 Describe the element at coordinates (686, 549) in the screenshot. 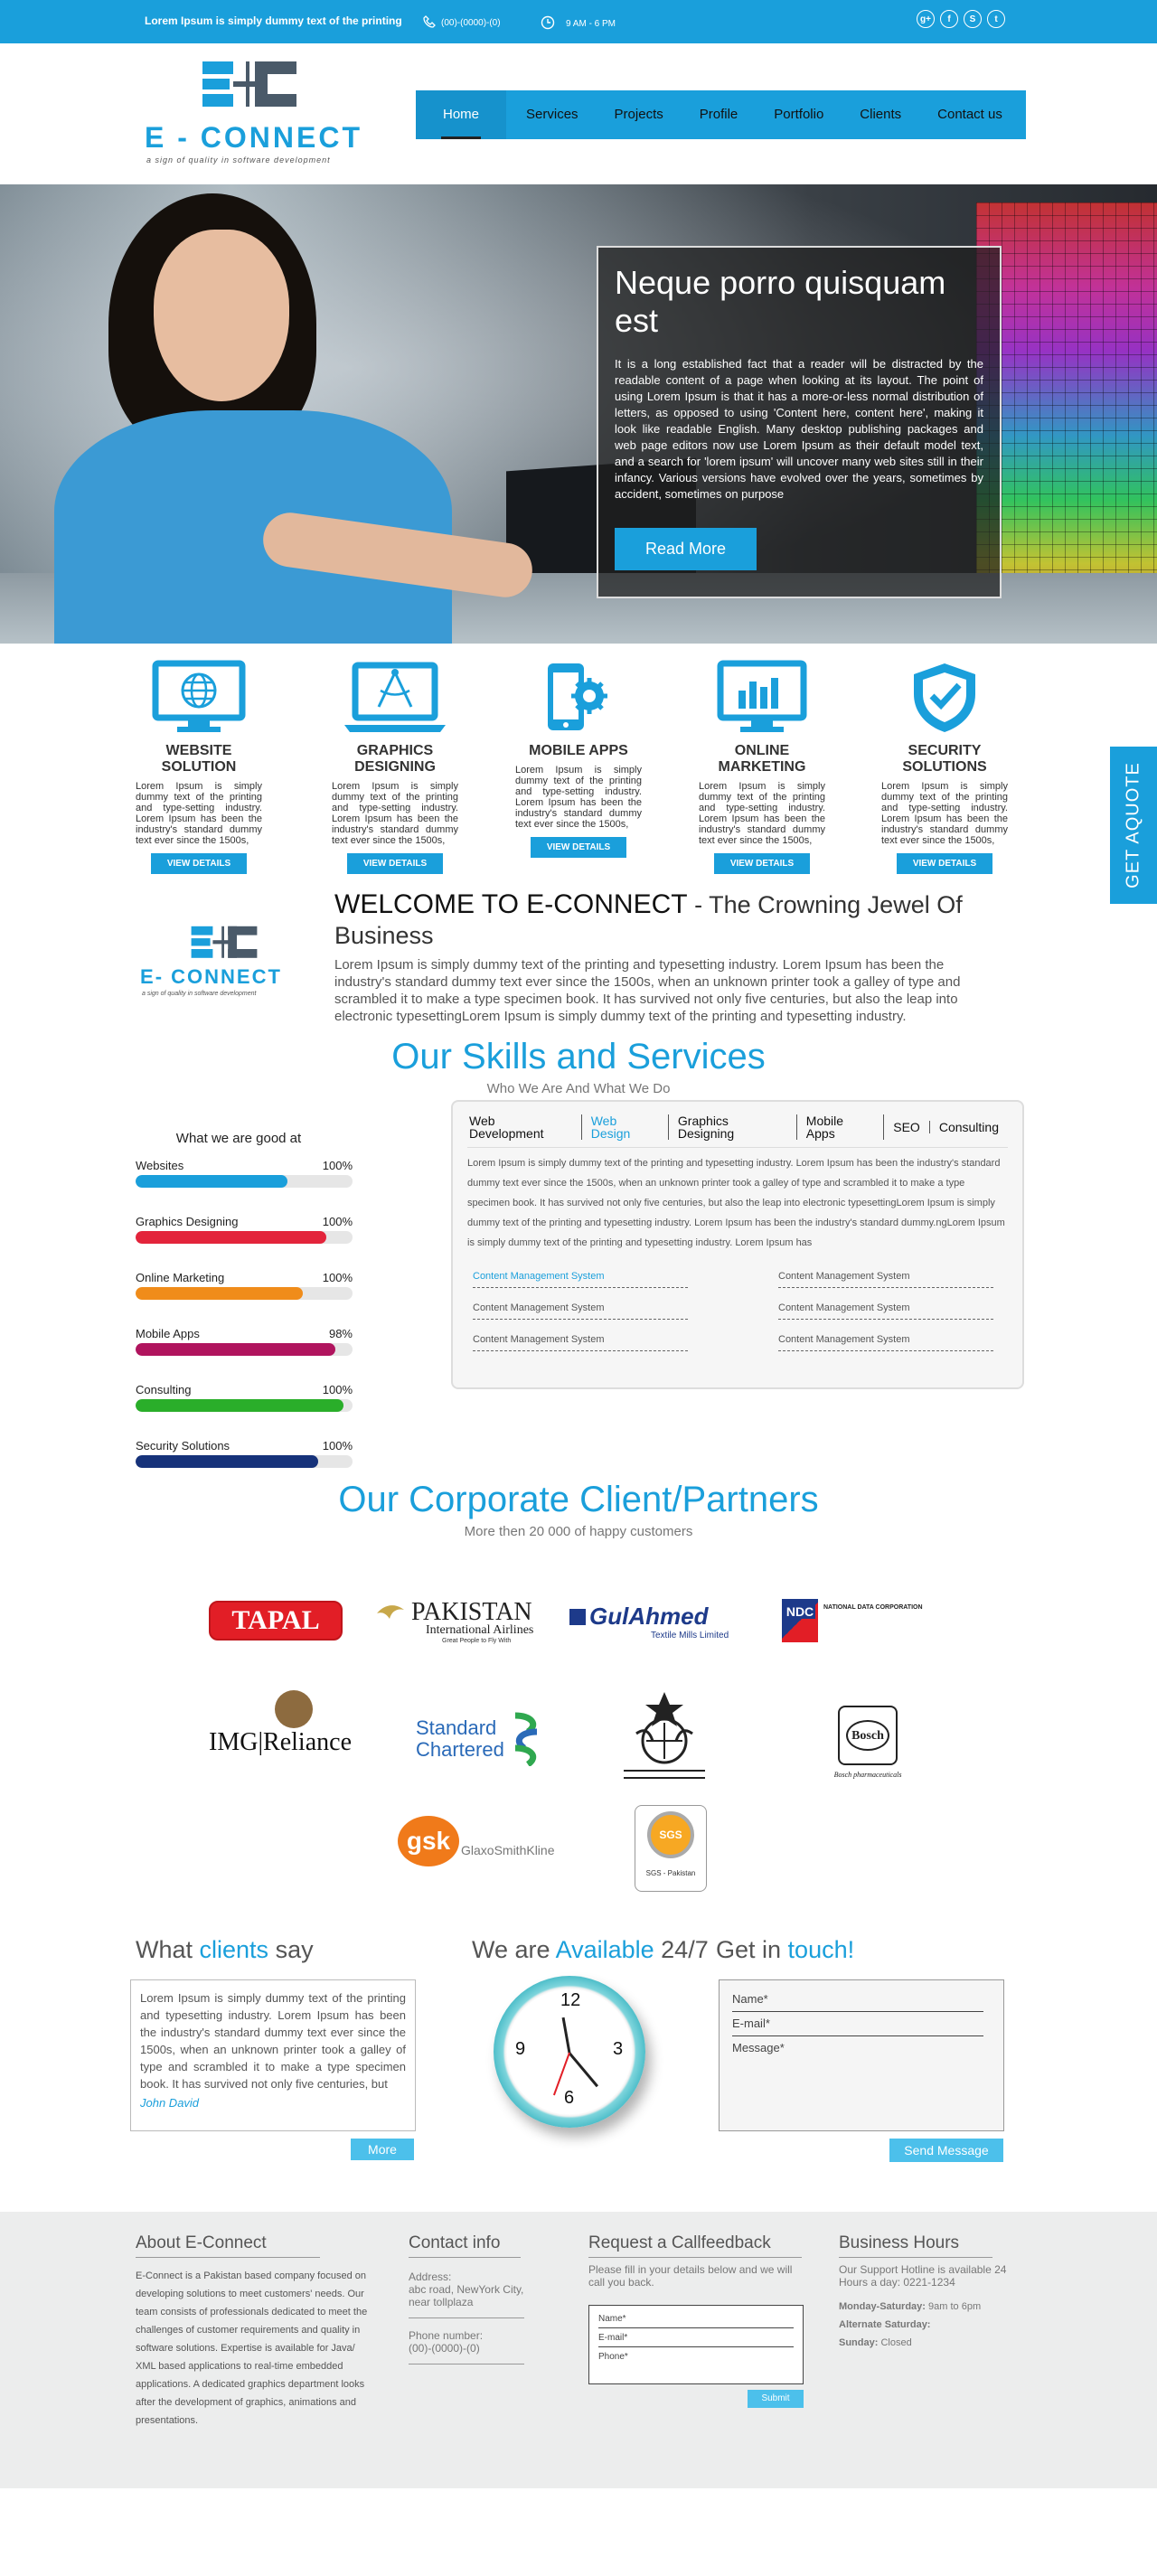

I see `read-more-button: Read More` at that location.